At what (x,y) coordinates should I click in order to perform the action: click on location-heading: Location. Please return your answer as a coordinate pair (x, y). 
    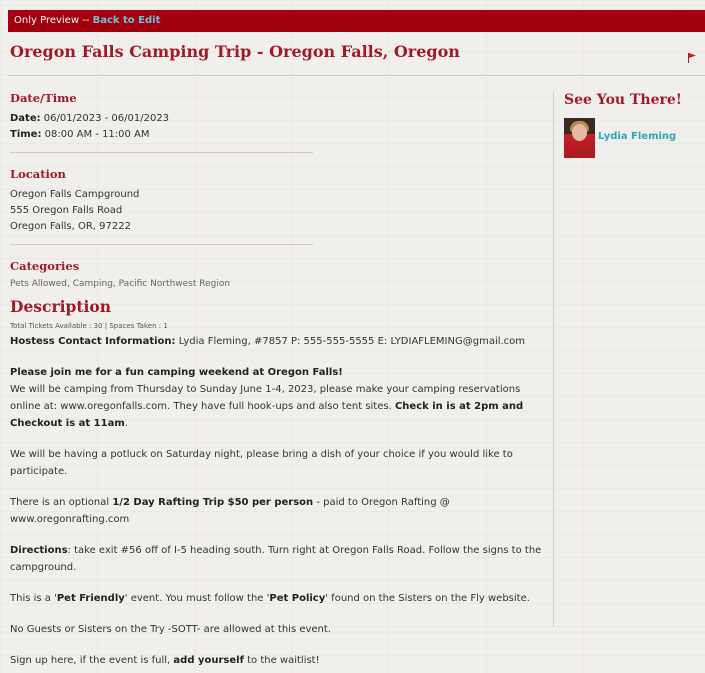
    Looking at the image, I should click on (38, 174).